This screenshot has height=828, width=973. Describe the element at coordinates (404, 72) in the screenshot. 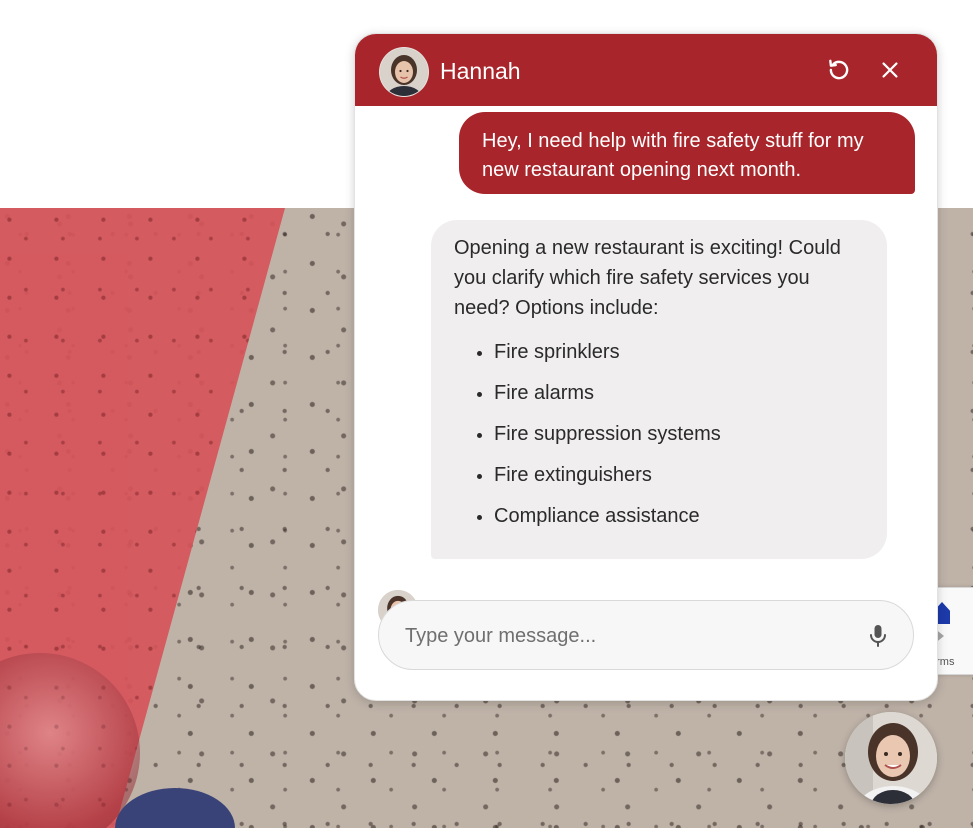

I see `agent-avatar` at that location.